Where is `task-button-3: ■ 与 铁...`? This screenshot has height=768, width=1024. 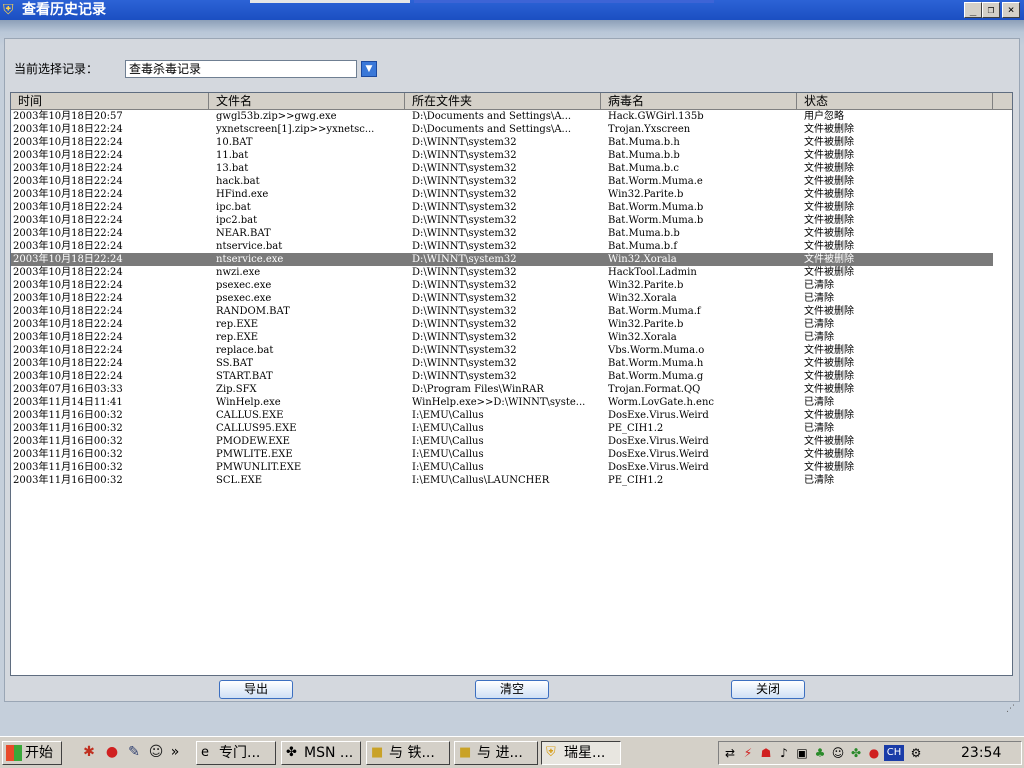 task-button-3: ■ 与 铁... is located at coordinates (408, 753).